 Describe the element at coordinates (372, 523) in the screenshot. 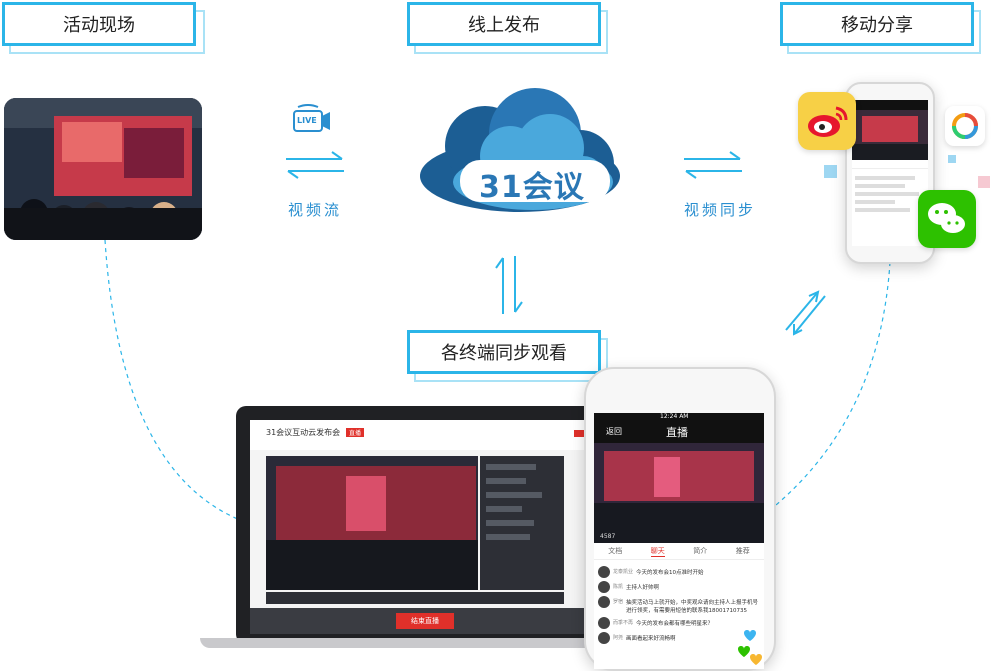

I see `laptop-video` at that location.